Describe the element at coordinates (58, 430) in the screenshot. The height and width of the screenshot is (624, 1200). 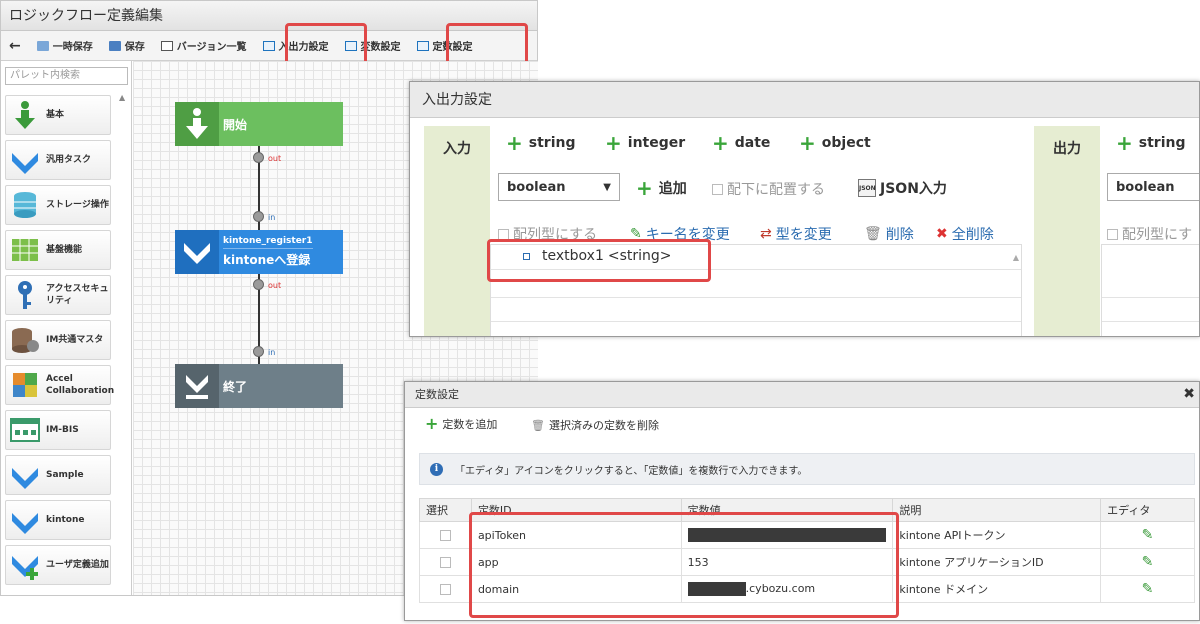
I see `palette-item-im-bis: IM-BIS` at that location.